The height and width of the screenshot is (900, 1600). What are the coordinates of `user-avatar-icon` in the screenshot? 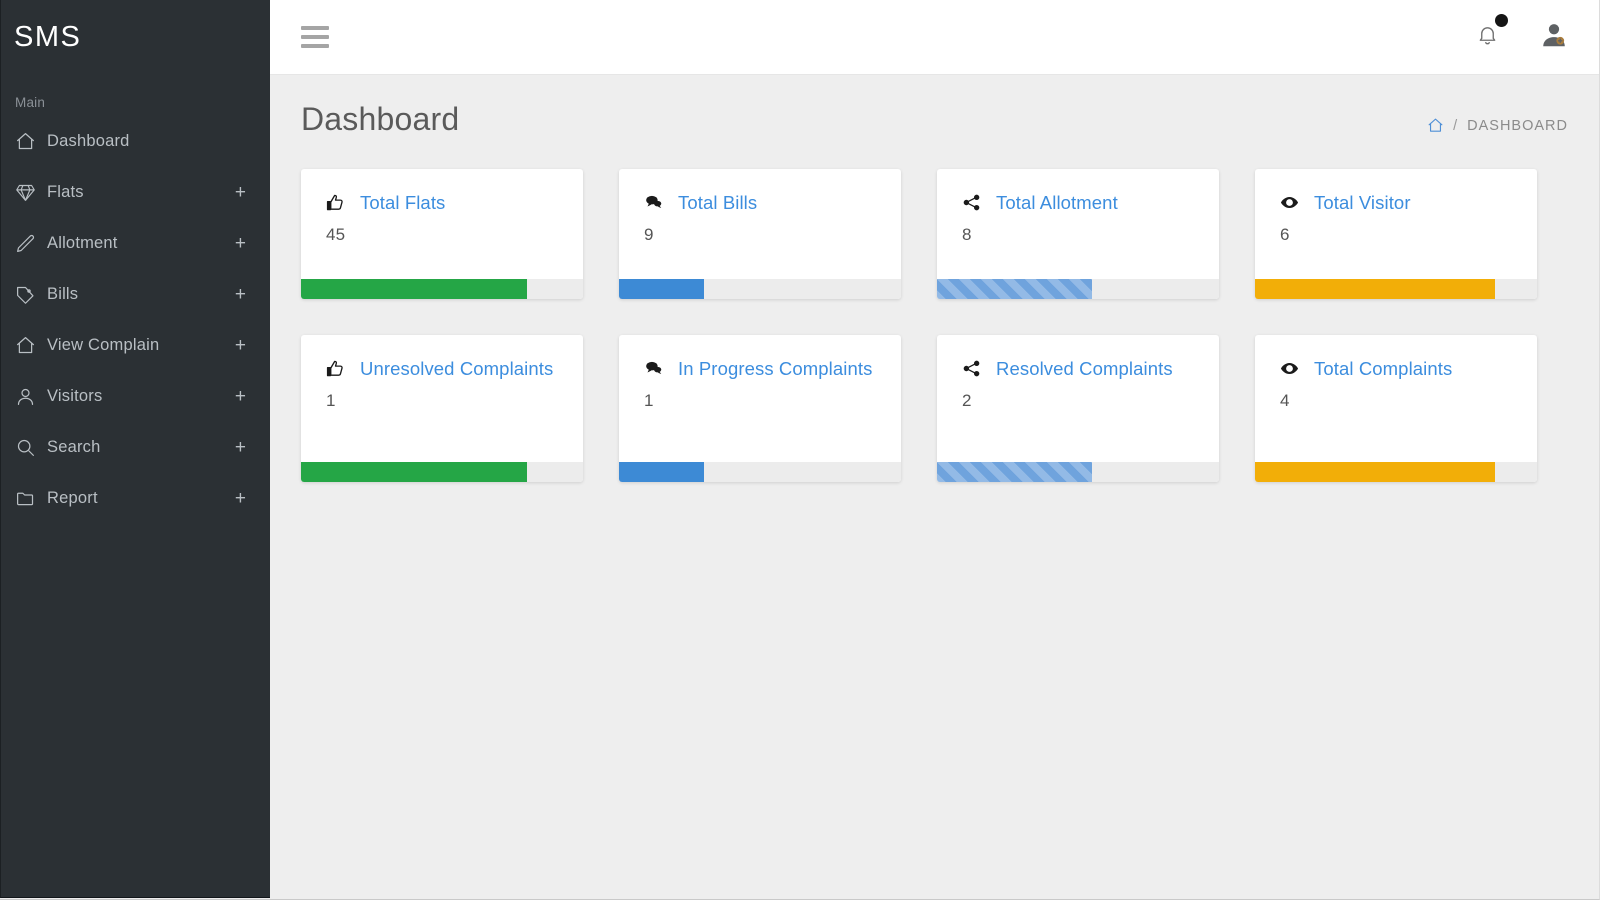 It's located at (1554, 38).